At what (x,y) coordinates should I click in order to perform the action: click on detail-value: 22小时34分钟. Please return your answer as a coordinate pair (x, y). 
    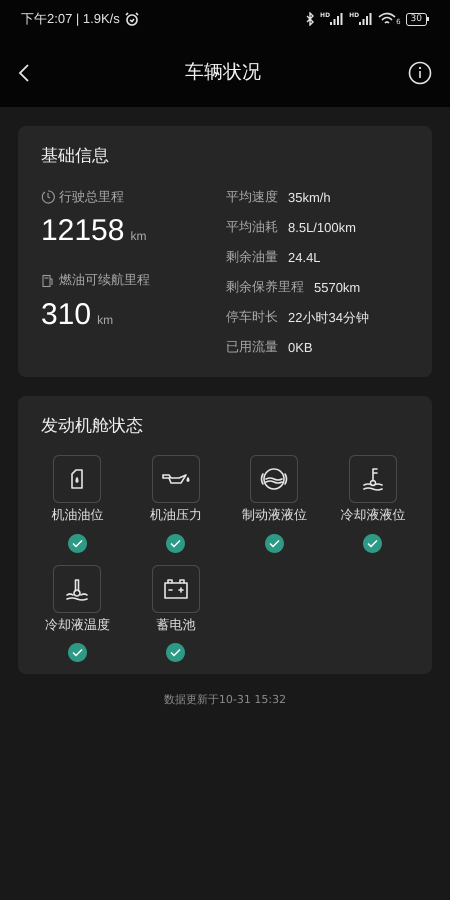
    Looking at the image, I should click on (328, 317).